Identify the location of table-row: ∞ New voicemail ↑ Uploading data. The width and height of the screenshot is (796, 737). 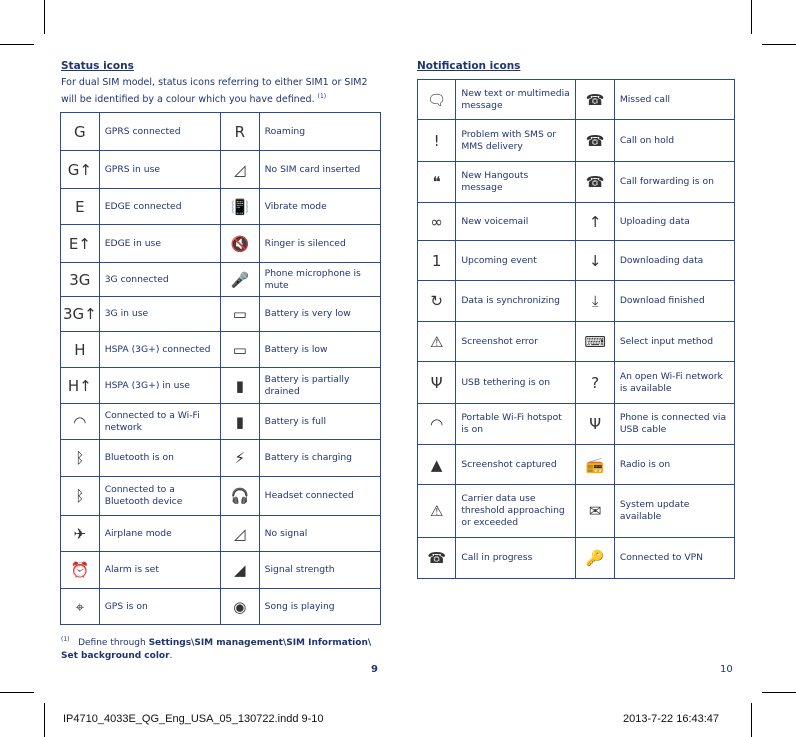
(576, 221).